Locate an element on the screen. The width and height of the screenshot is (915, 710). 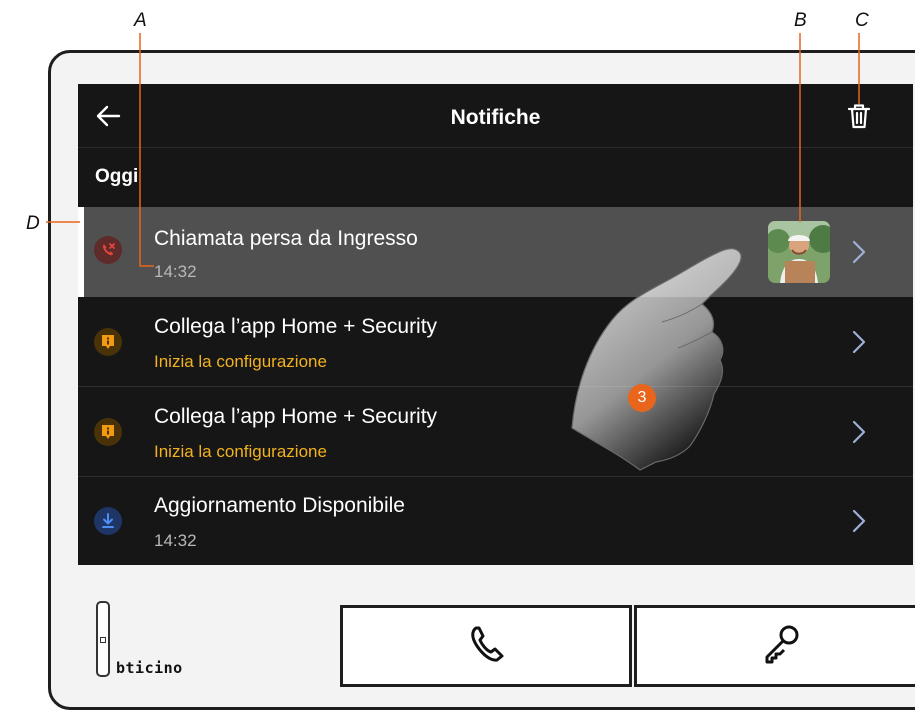
notification-row-update-available: Aggiornamento Disponibile 14:32 is located at coordinates (495, 521).